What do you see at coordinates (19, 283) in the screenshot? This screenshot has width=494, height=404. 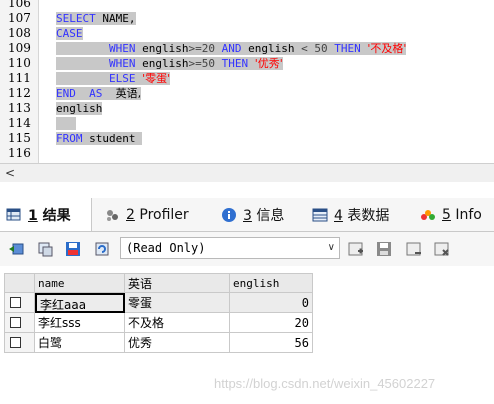 I see `row-header-corner` at bounding box center [19, 283].